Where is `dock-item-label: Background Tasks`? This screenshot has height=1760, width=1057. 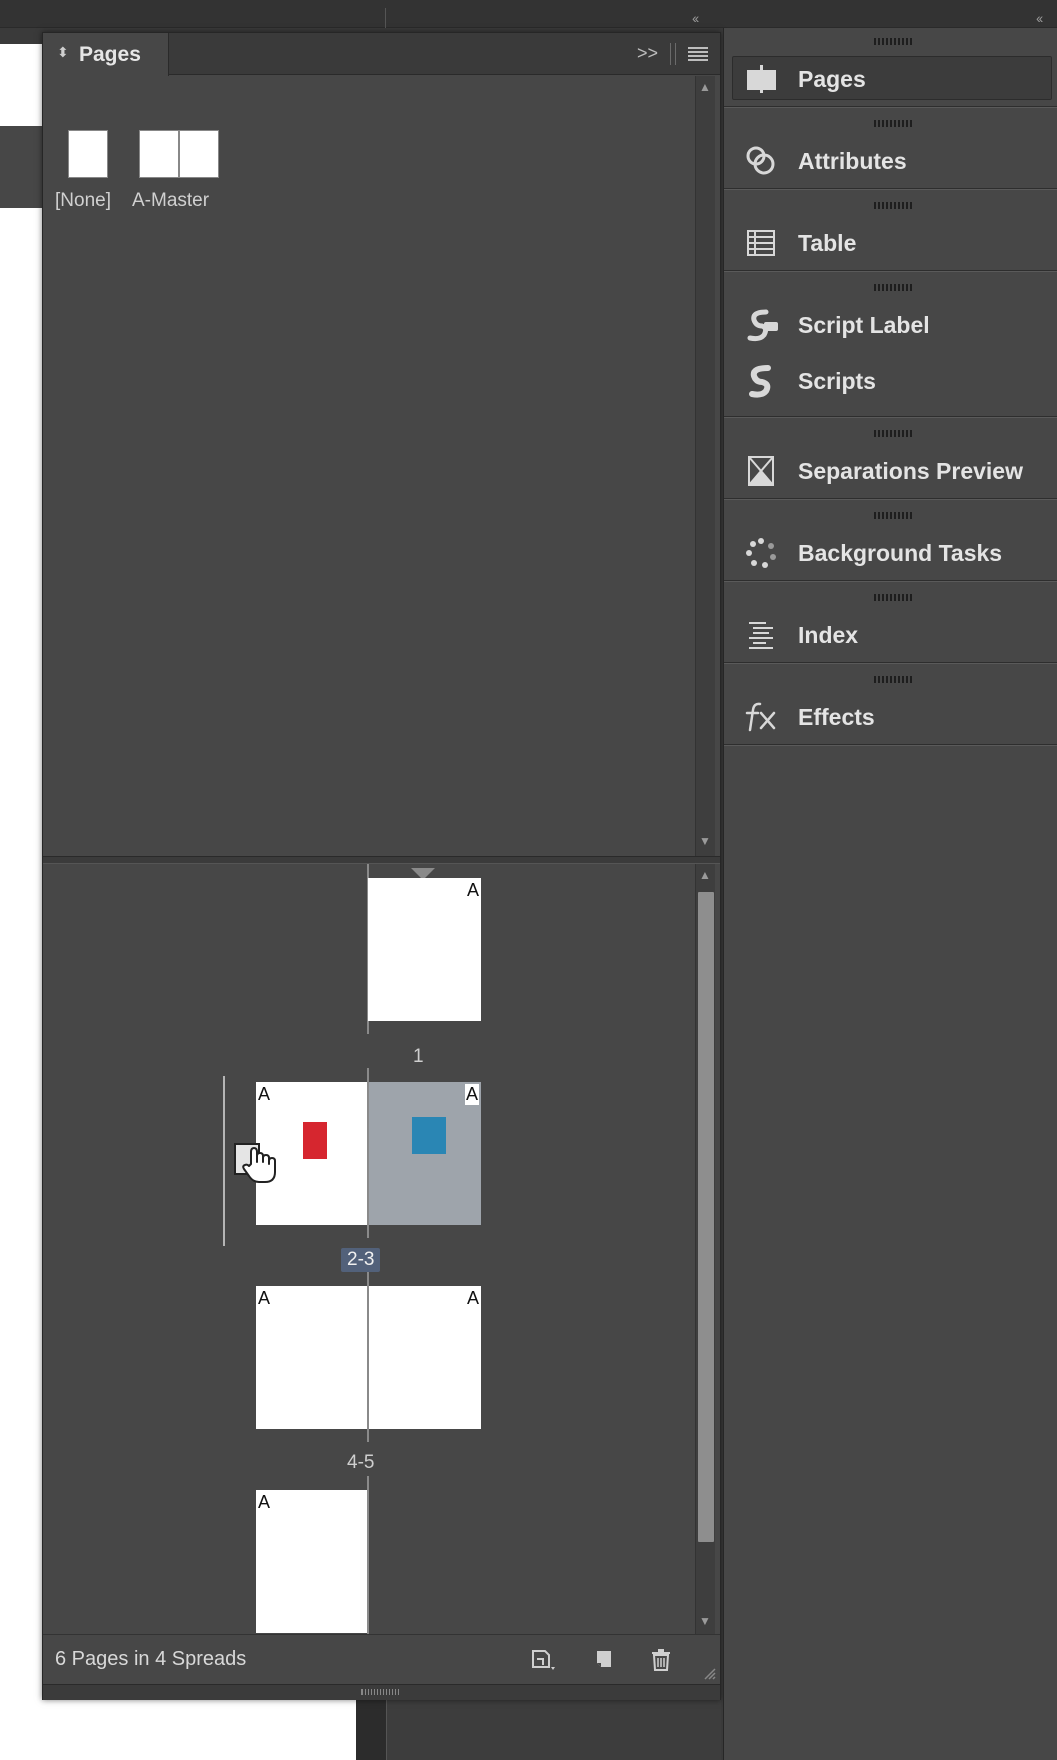
dock-item-label: Background Tasks is located at coordinates (900, 553).